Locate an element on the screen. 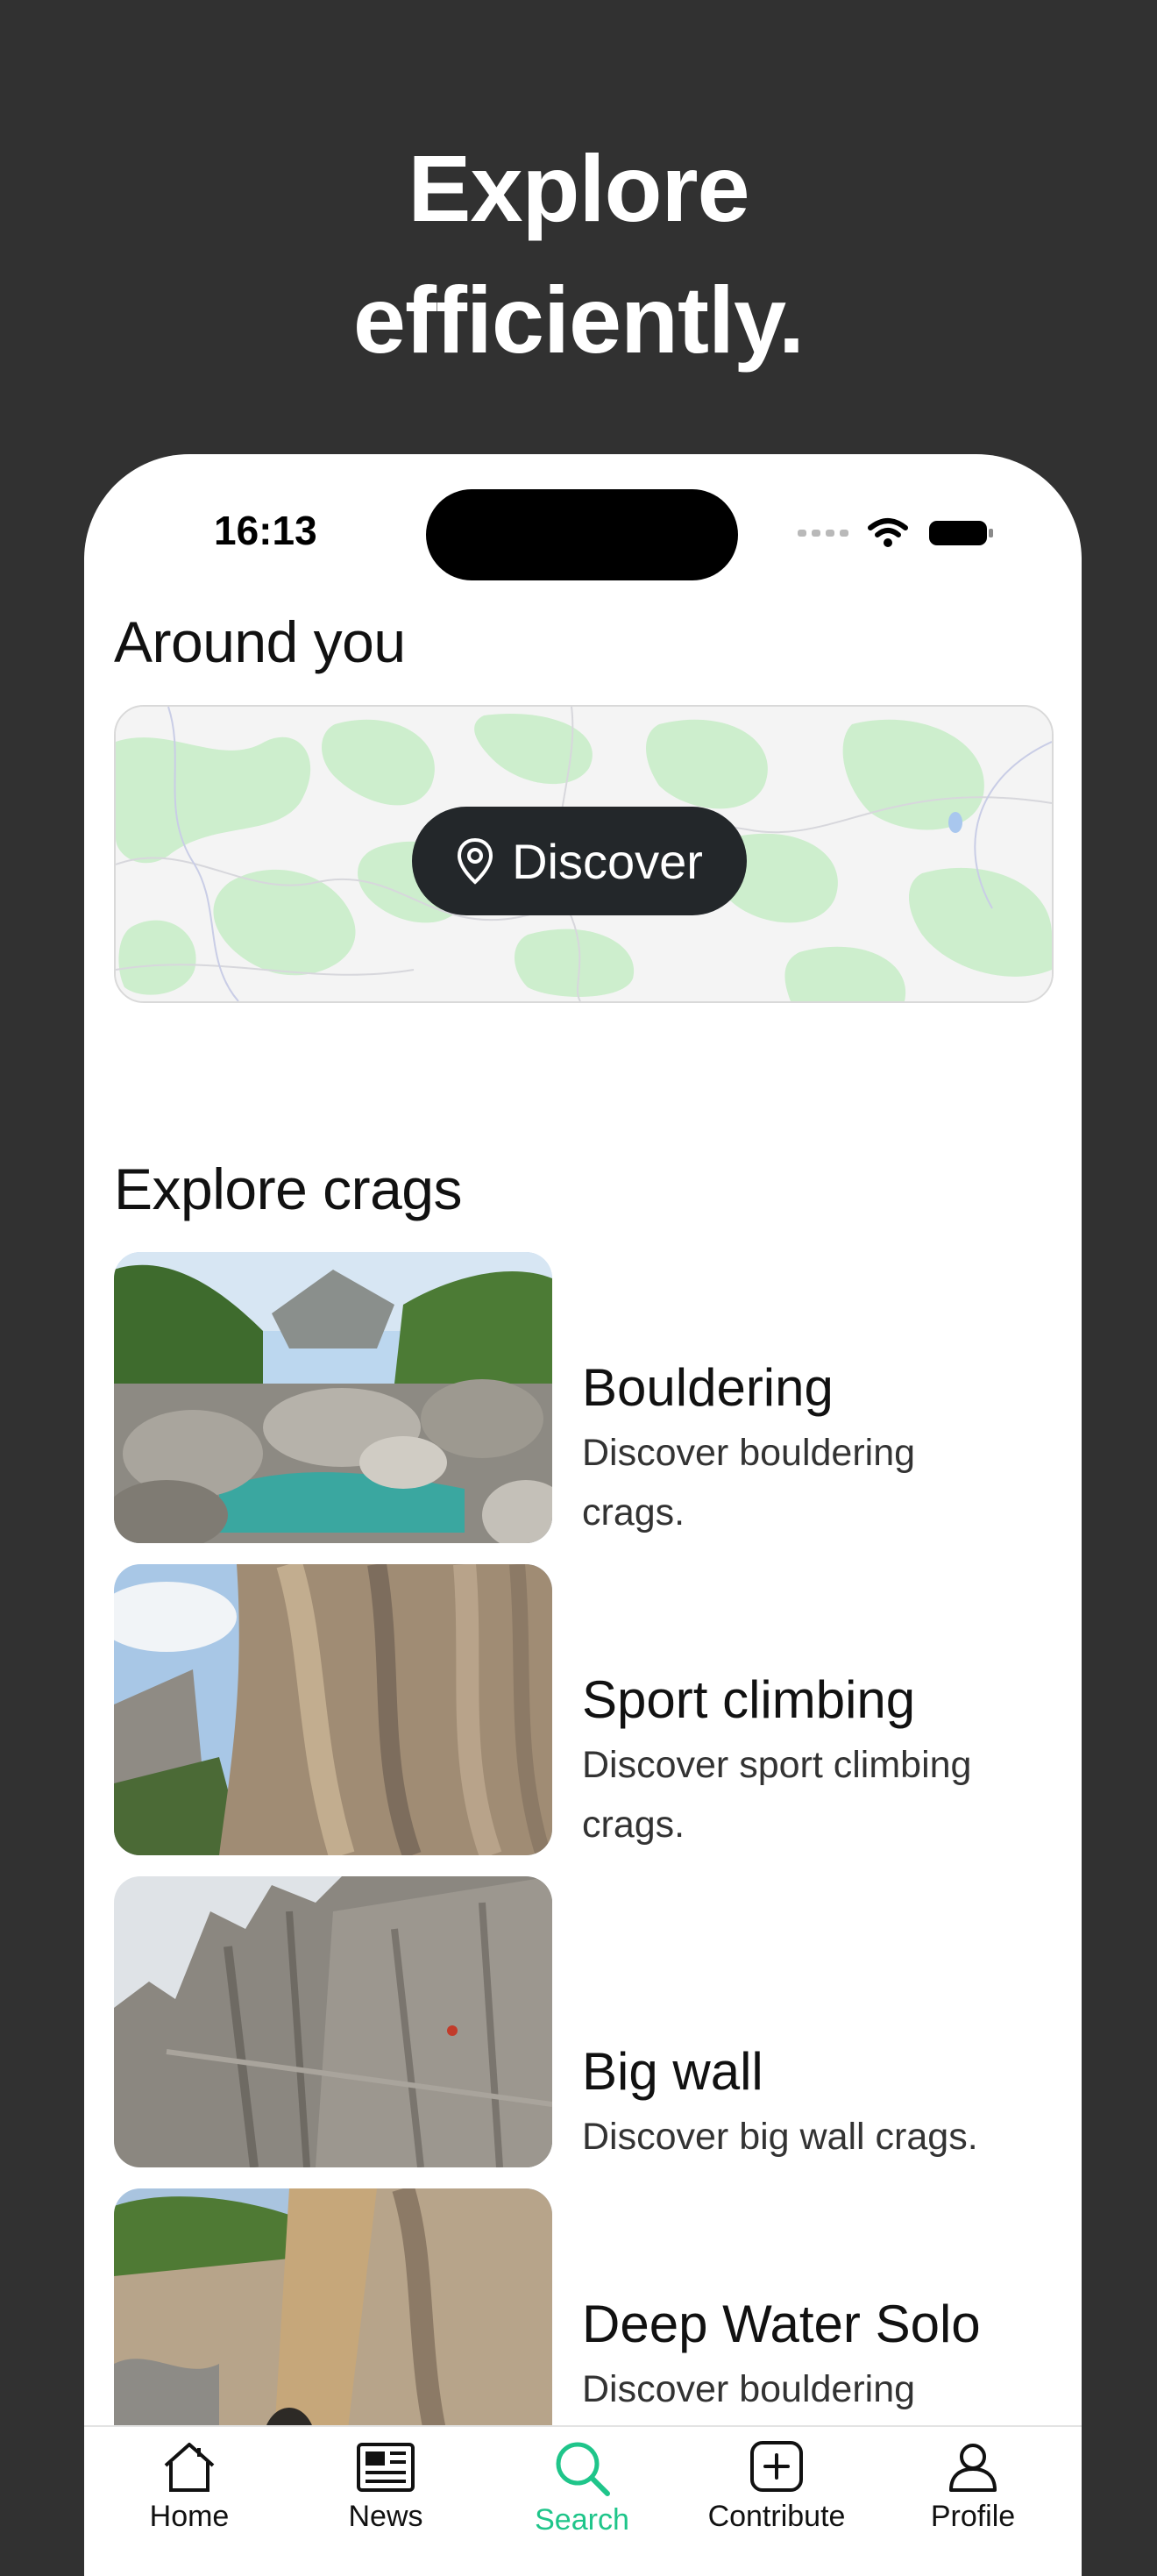 The image size is (1157, 2576). person-icon is located at coordinates (973, 2468).